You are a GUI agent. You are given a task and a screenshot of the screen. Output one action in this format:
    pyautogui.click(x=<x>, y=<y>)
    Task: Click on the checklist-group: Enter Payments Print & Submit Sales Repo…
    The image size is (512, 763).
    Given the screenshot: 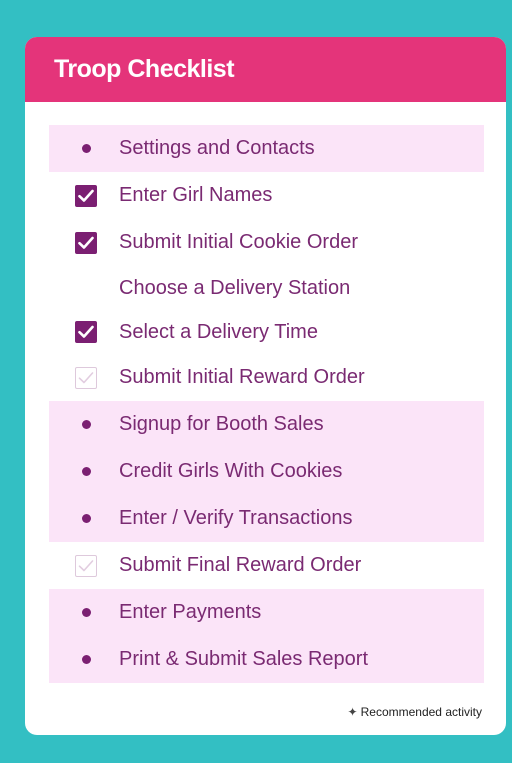 What is the action you would take?
    pyautogui.click(x=266, y=636)
    